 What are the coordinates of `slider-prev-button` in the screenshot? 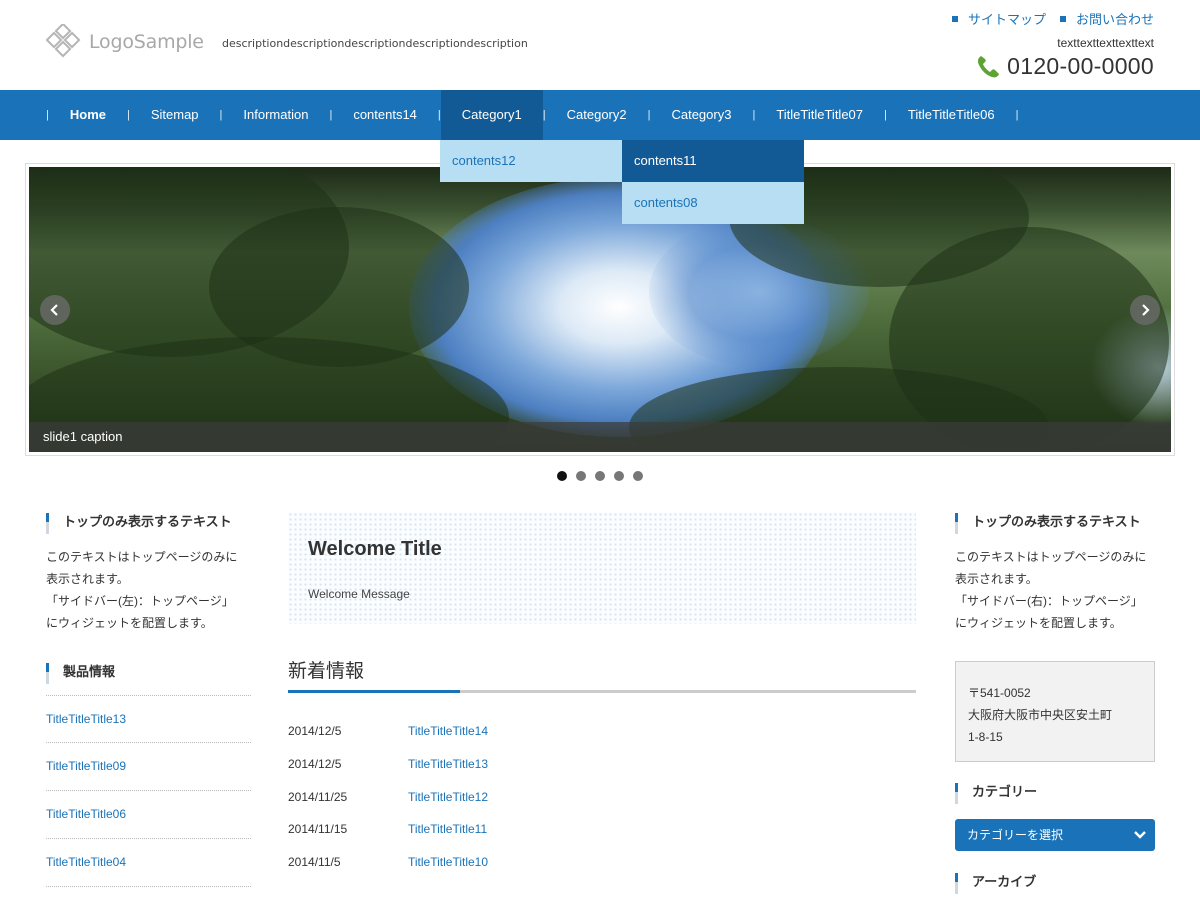 It's located at (55, 310).